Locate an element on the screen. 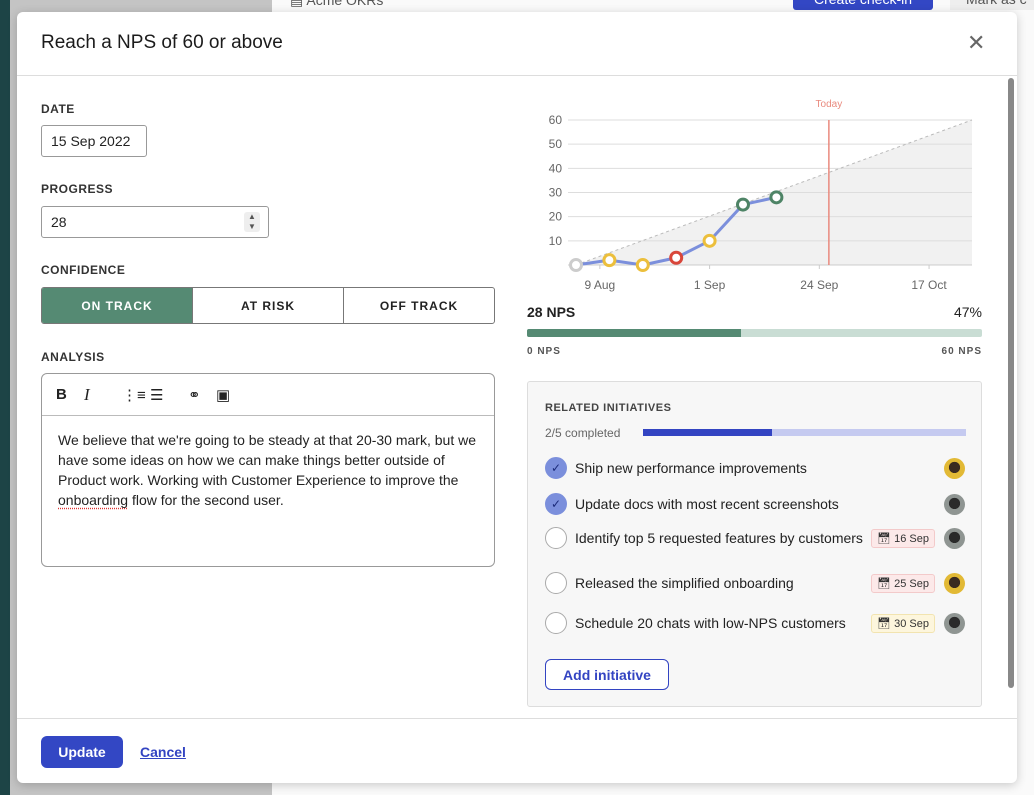 The width and height of the screenshot is (1034, 795). progress-chart: 10 20 30 40 50 60 9 Aug 1 Sep 24 Sep 17 Oct Today is located at coordinates (761, 195).